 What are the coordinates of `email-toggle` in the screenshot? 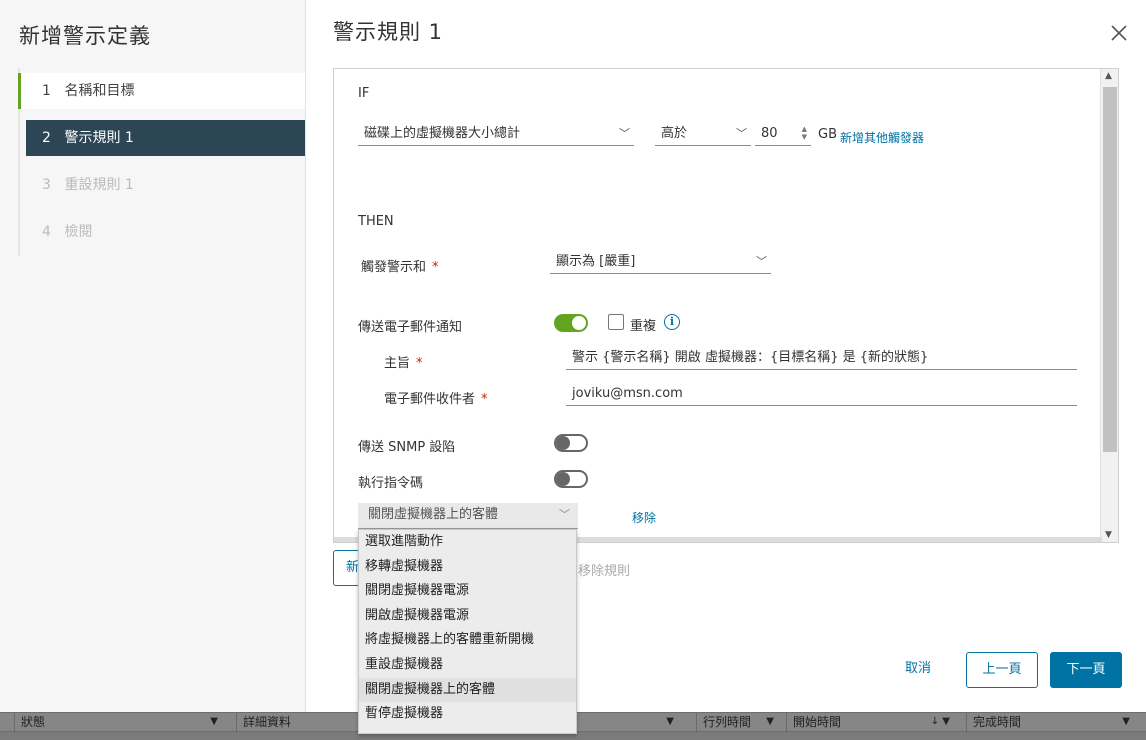 It's located at (571, 323).